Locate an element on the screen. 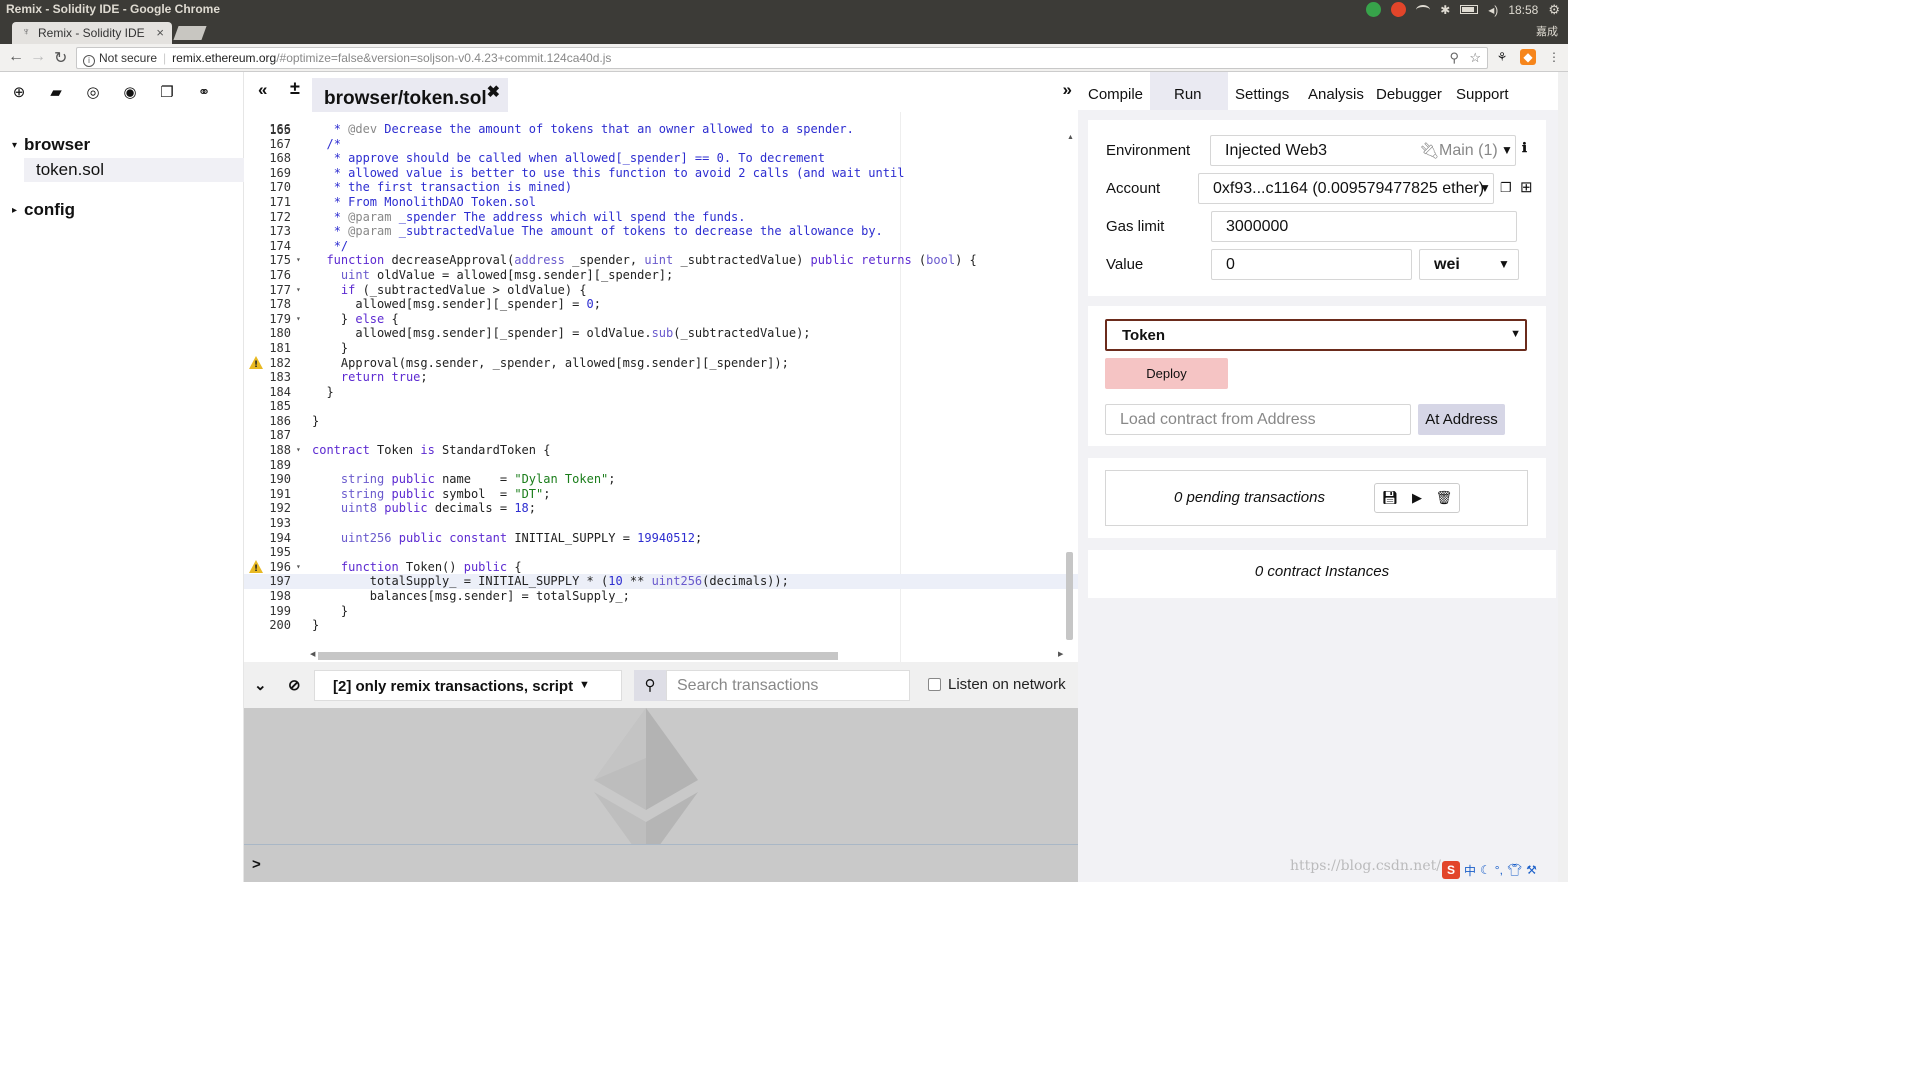 This screenshot has height=1080, width=1920. wifi-icon is located at coordinates (1423, 9).